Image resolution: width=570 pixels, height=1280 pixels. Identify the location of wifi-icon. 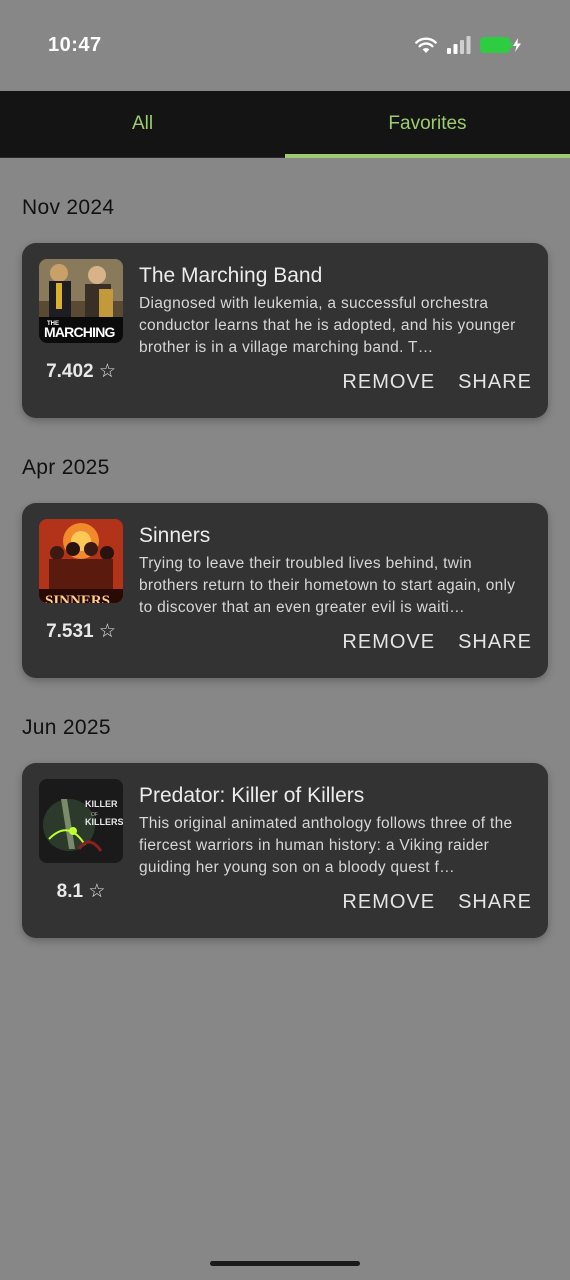
(426, 45).